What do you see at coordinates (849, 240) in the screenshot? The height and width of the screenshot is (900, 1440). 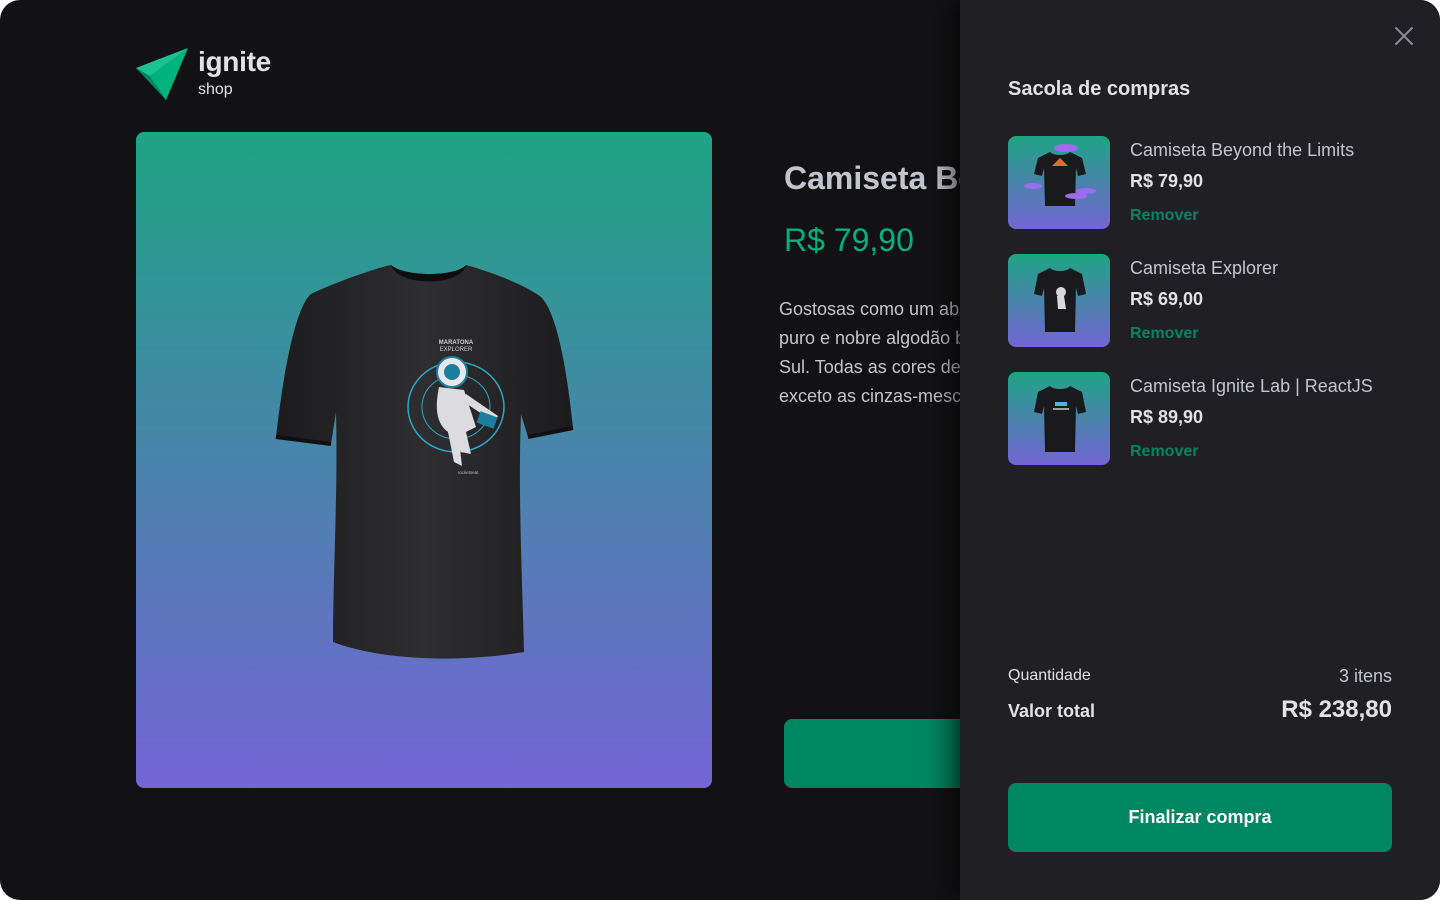 I see `product-price: R$ 79,90` at bounding box center [849, 240].